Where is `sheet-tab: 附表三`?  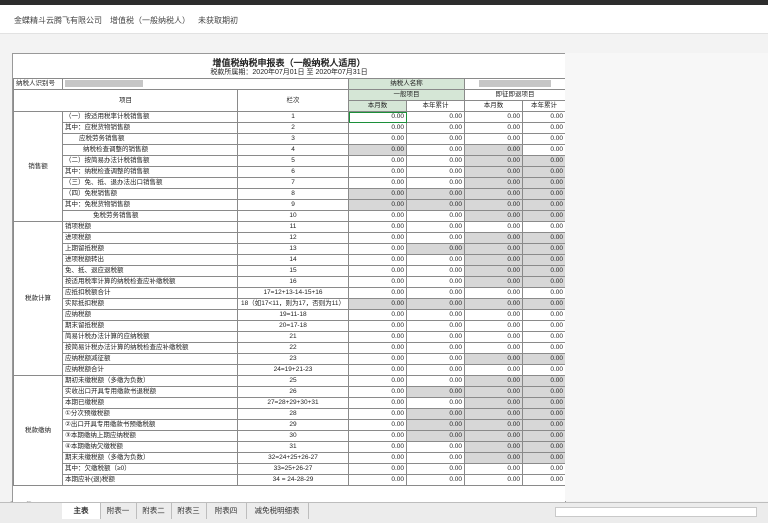 sheet-tab: 附表三 is located at coordinates (189, 511).